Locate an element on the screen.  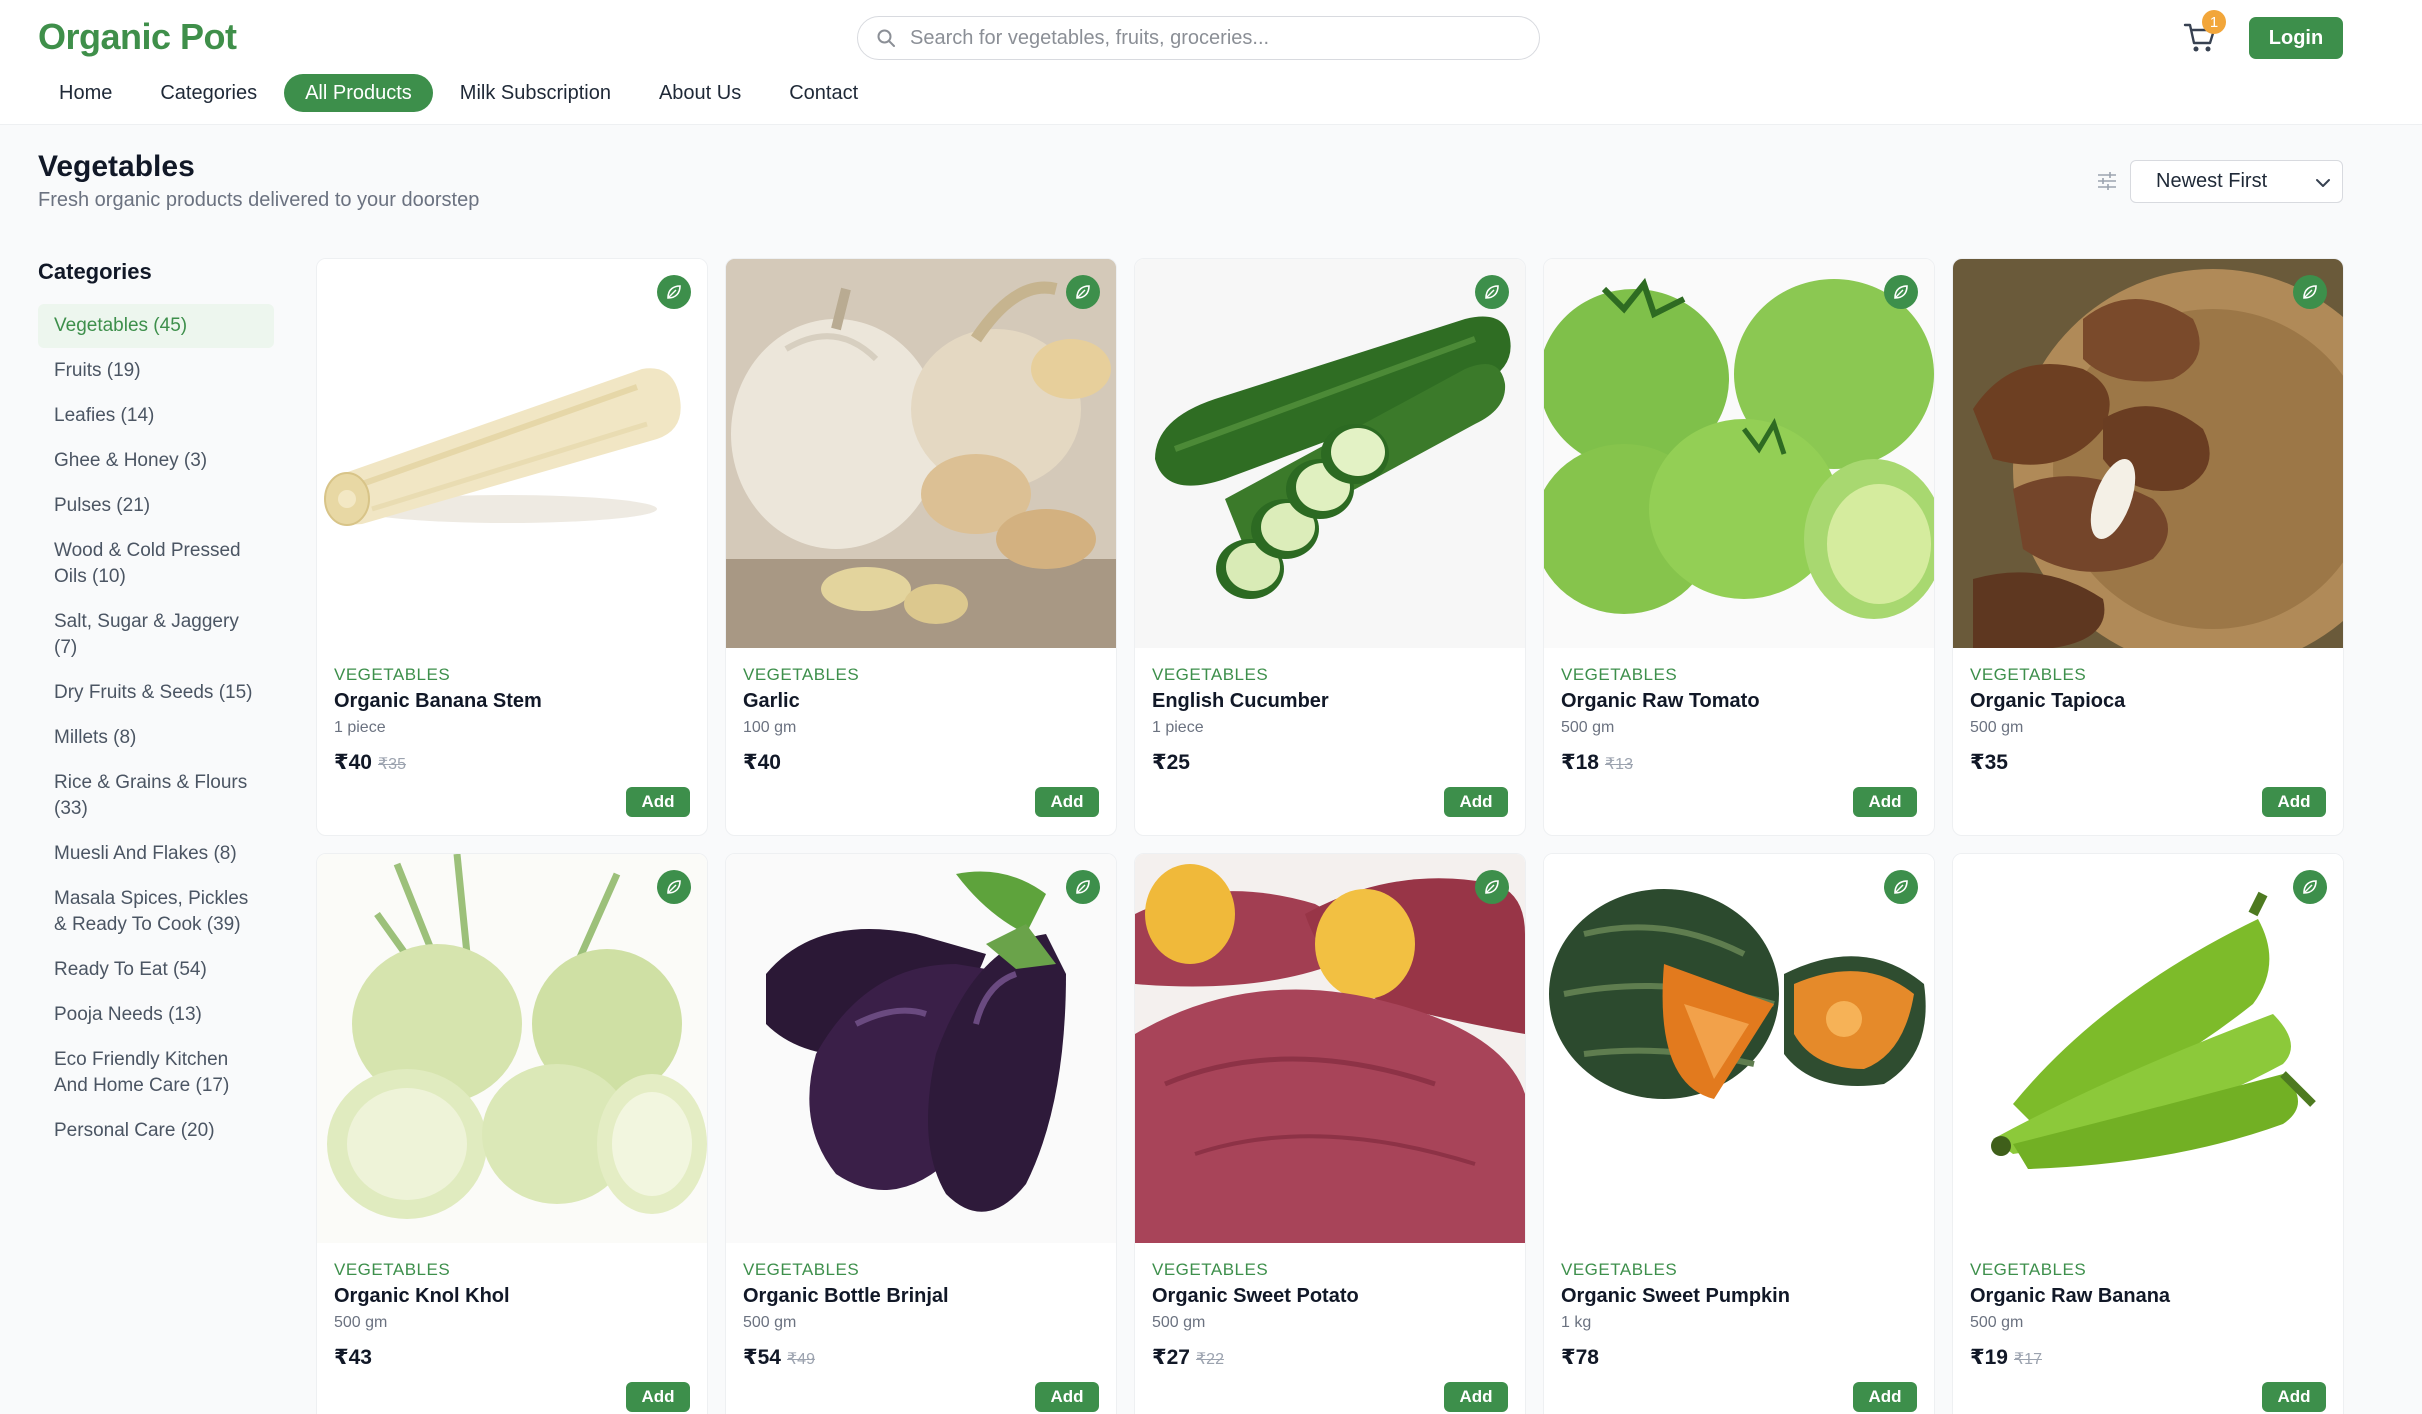
product-name: Organic Tapioca is located at coordinates (2047, 701).